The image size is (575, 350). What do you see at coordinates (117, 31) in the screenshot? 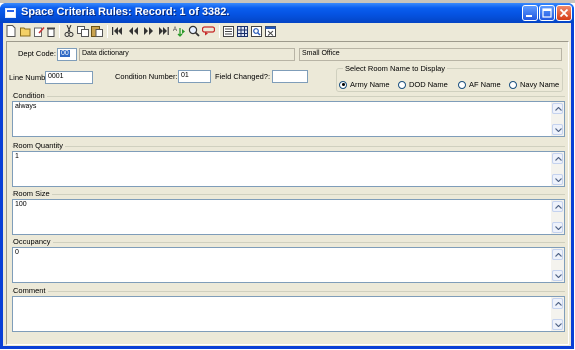
I see `first-record-icon` at bounding box center [117, 31].